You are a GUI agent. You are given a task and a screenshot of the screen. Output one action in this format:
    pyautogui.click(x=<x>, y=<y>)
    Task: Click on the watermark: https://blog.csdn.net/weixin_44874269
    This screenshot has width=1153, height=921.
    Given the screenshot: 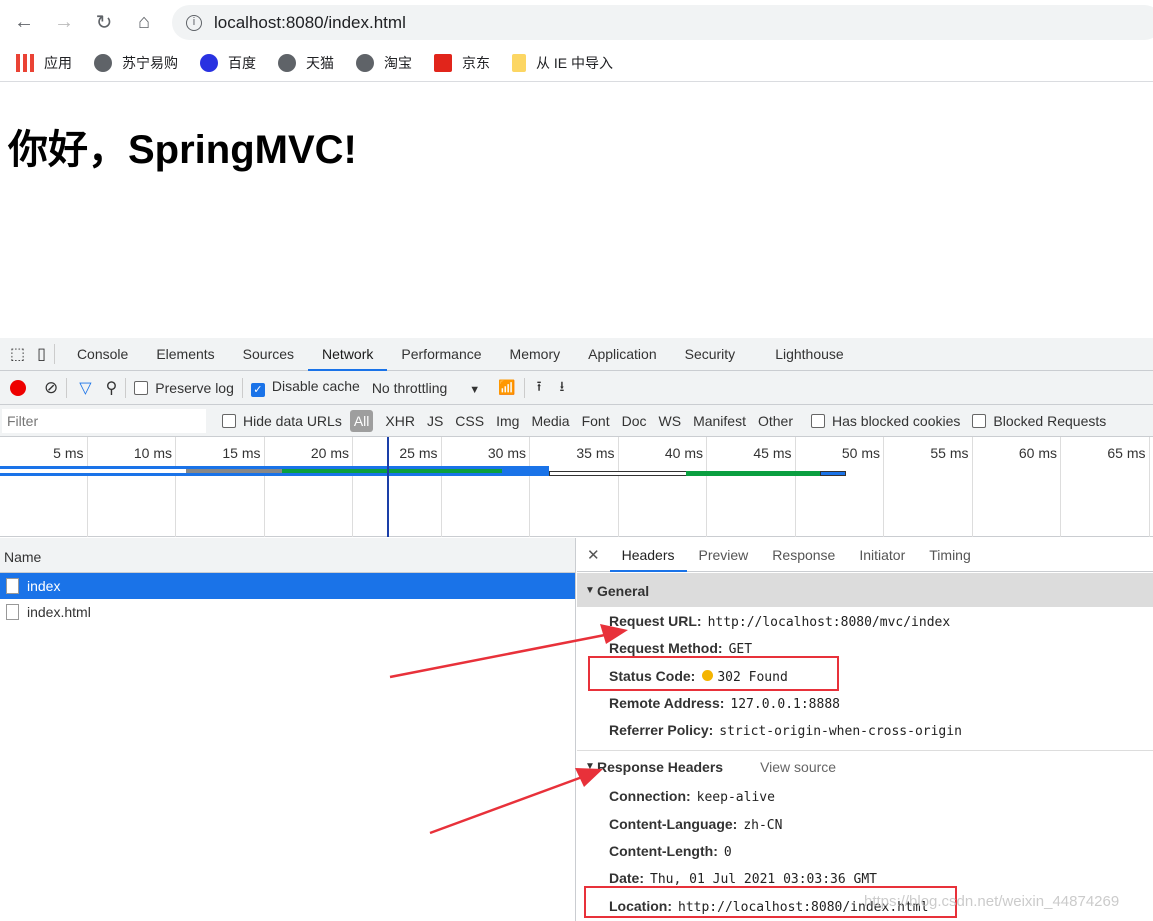 What is the action you would take?
    pyautogui.click(x=992, y=901)
    